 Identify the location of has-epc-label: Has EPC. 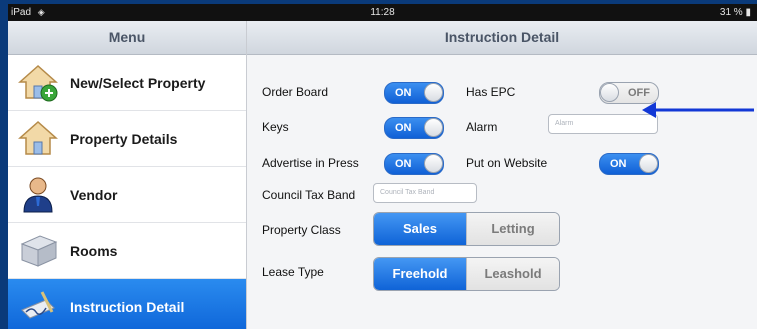
(491, 92).